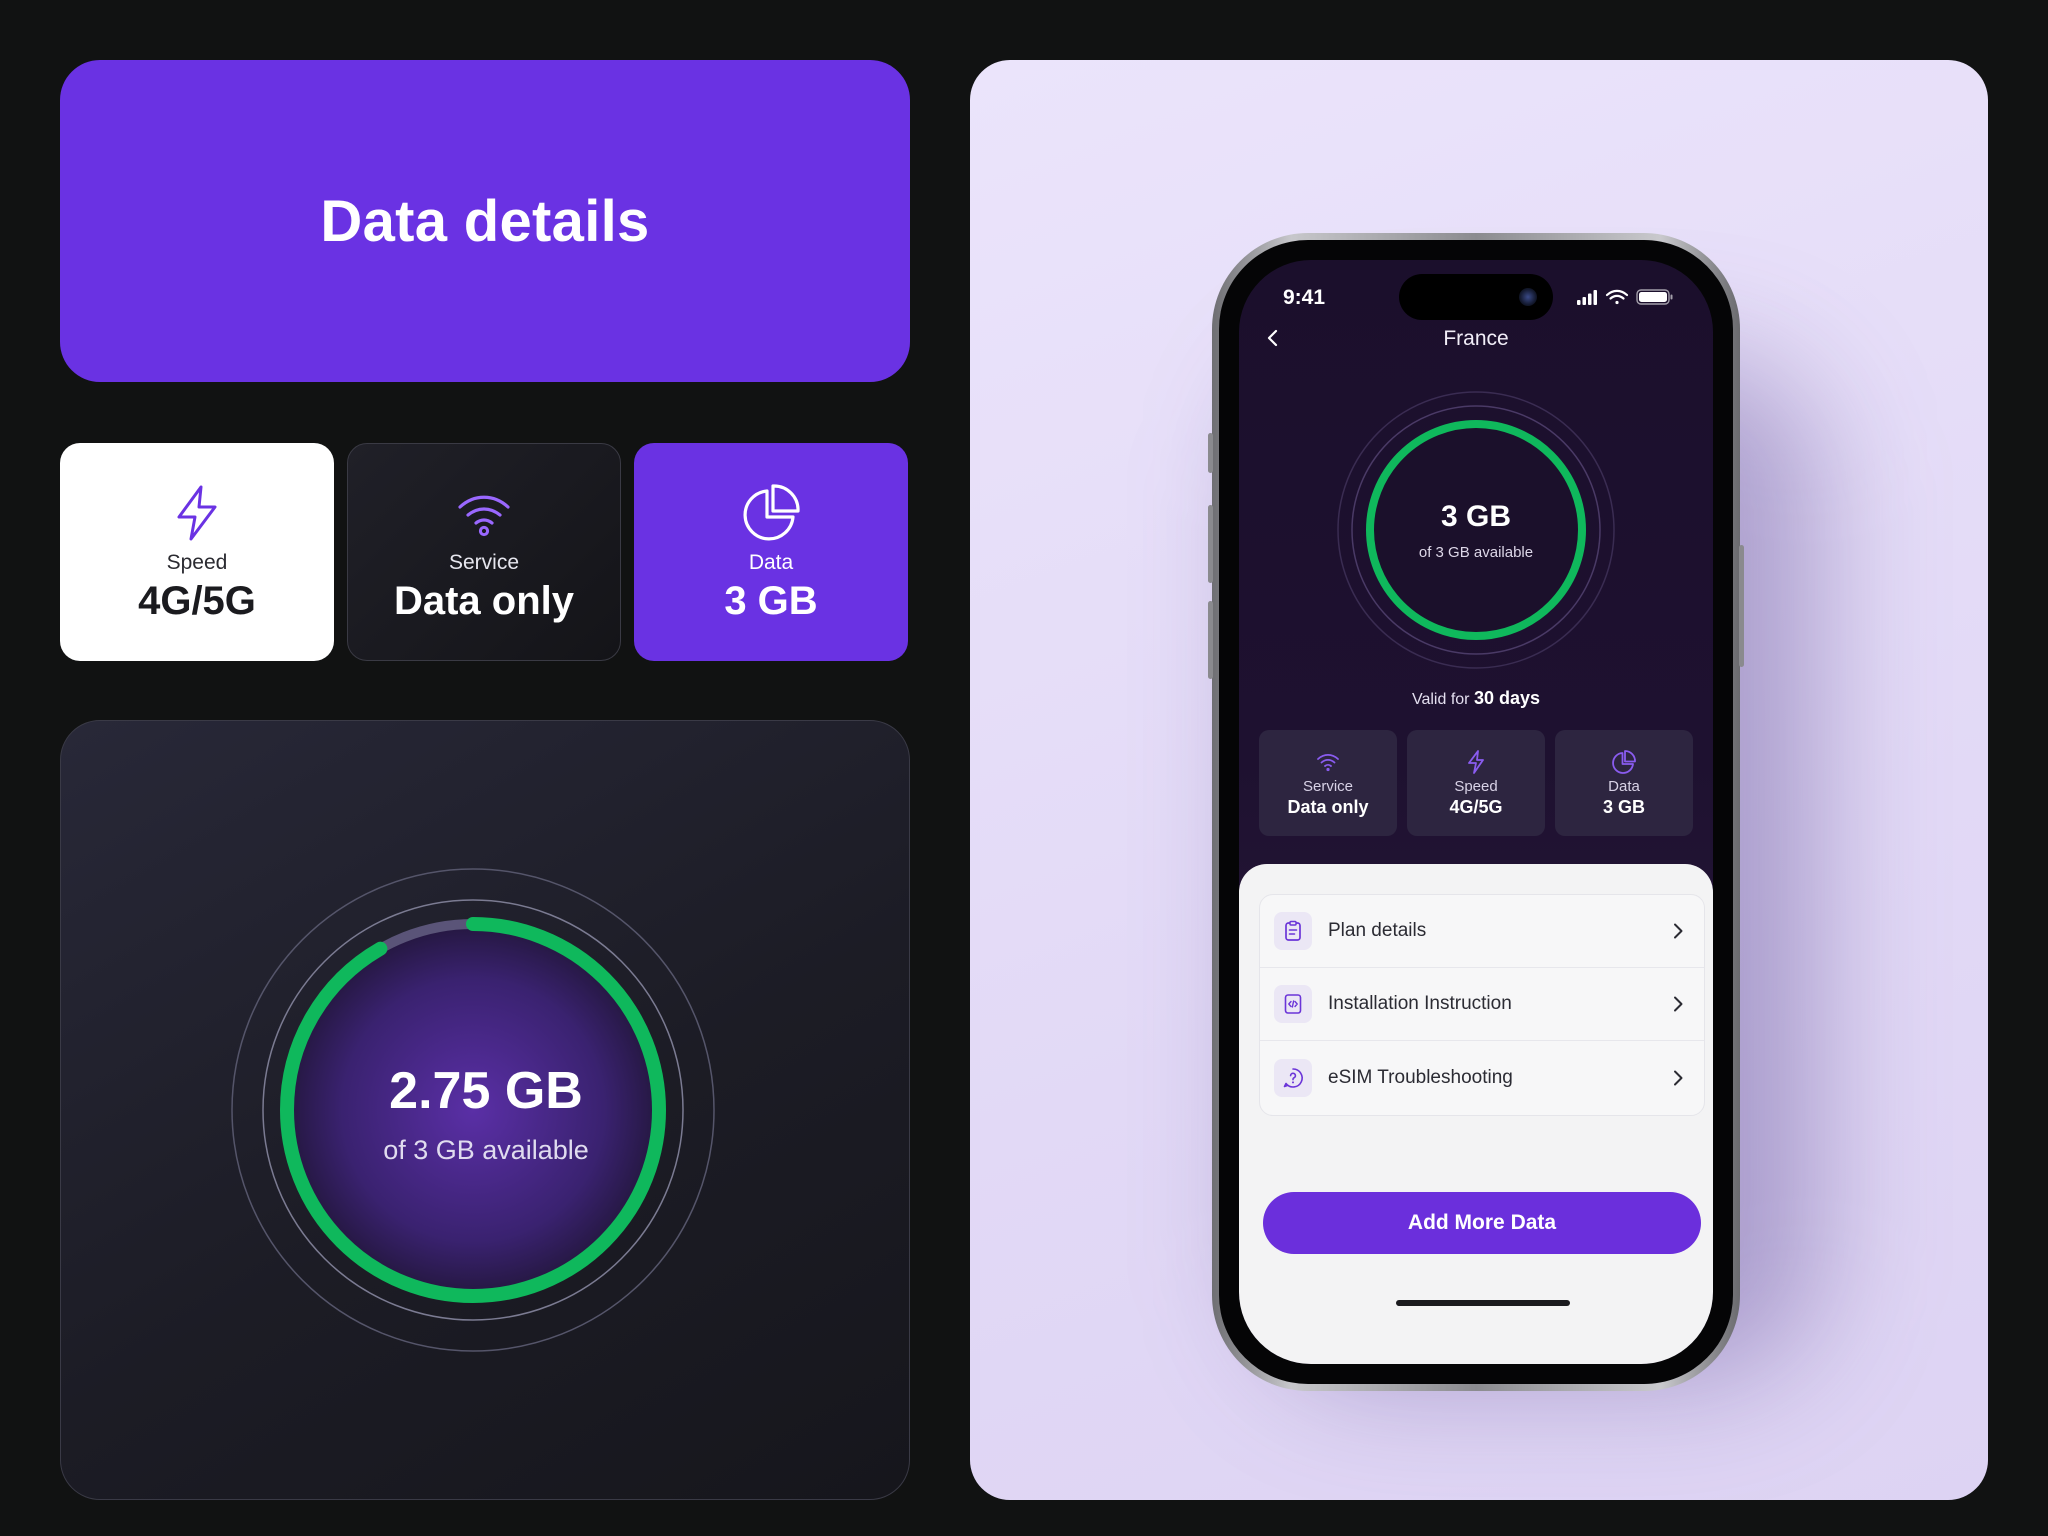  I want to click on clipboard-icon, so click(1293, 930).